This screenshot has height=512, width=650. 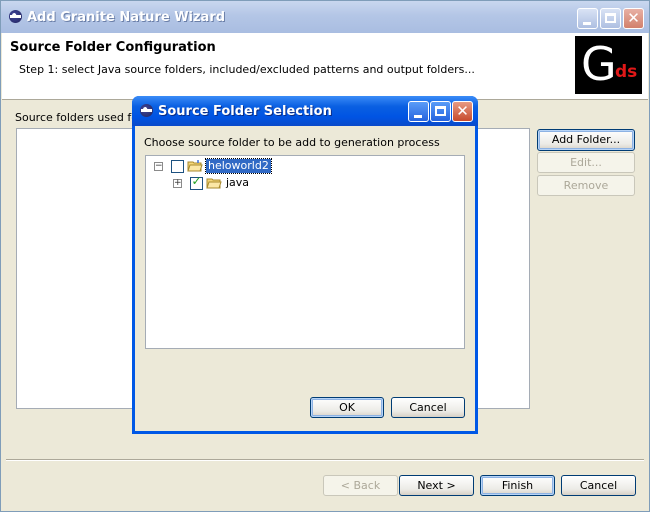 I want to click on project-folder-icon, so click(x=195, y=166).